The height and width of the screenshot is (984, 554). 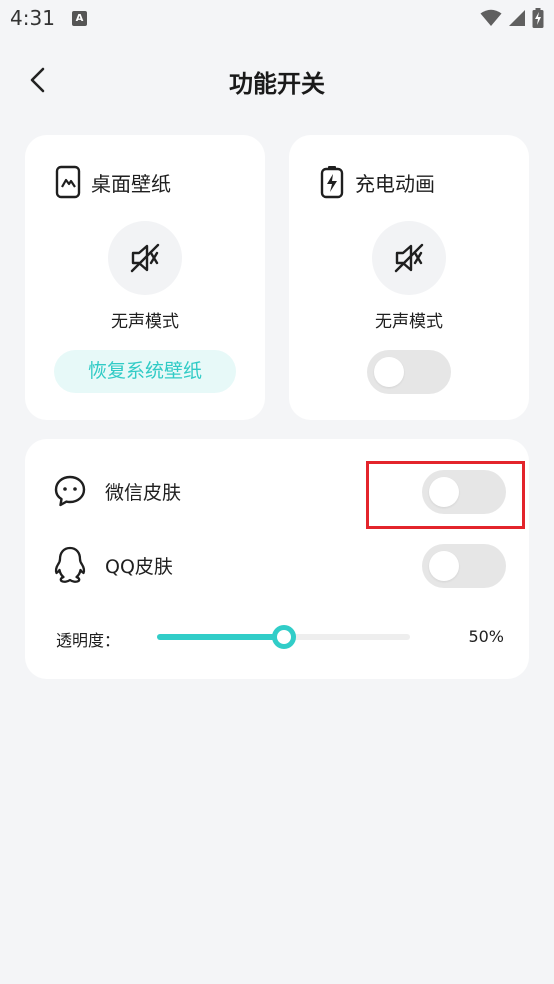 I want to click on opacity-slider-fill, so click(x=220, y=637).